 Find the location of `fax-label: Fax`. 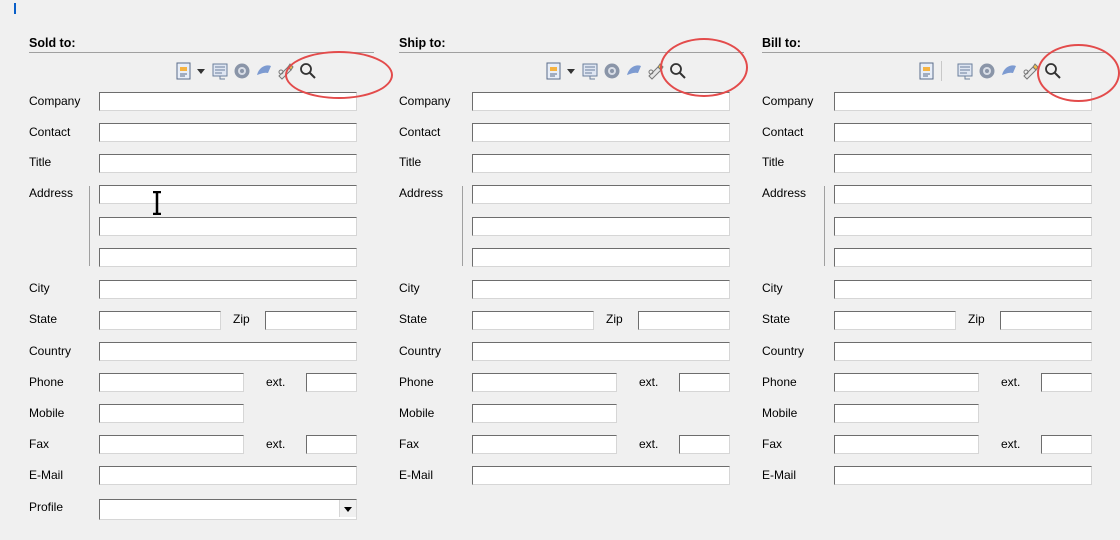

fax-label: Fax is located at coordinates (409, 444).